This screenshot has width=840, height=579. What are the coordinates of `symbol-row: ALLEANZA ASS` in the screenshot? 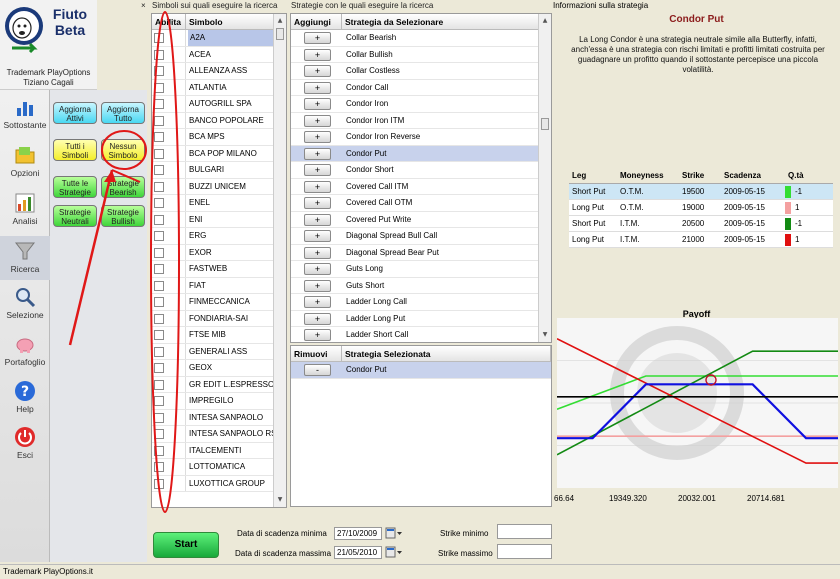 It's located at (213, 71).